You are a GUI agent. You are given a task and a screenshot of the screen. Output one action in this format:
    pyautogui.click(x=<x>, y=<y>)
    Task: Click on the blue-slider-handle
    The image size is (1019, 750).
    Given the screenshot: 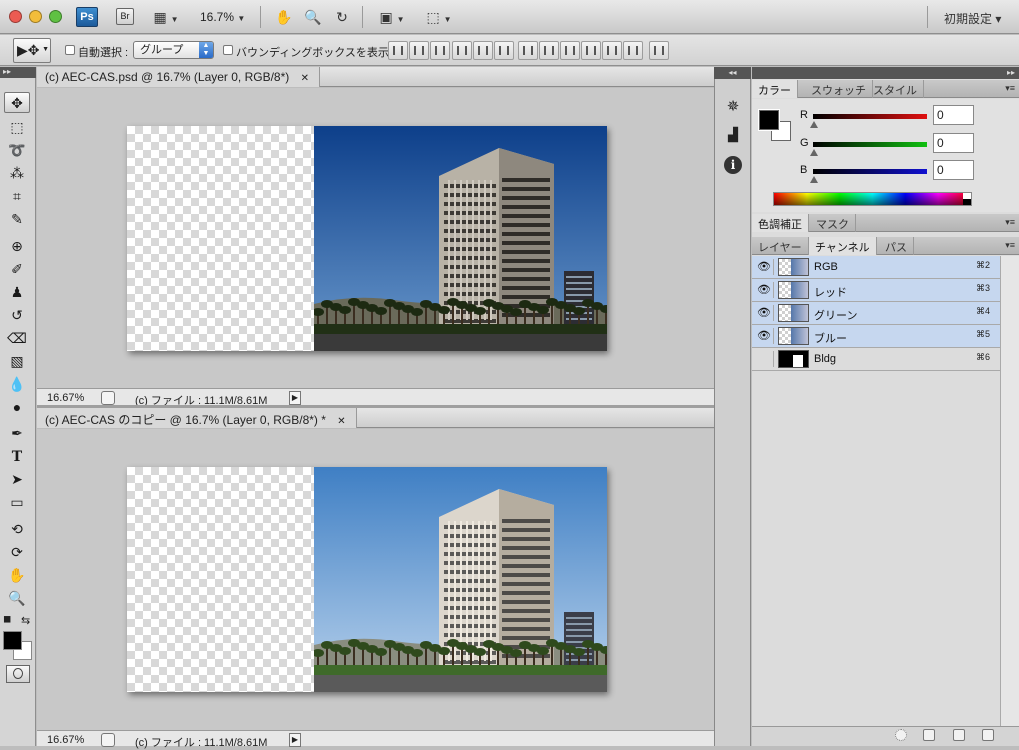 What is the action you would take?
    pyautogui.click(x=814, y=179)
    